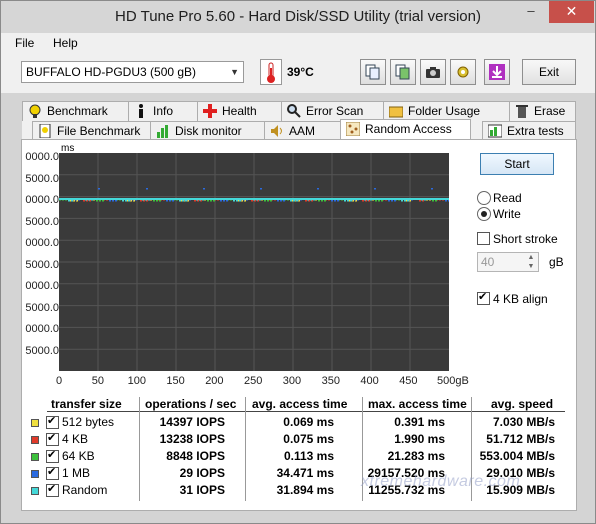 The image size is (596, 524). What do you see at coordinates (271, 72) in the screenshot?
I see `thermometer-icon` at bounding box center [271, 72].